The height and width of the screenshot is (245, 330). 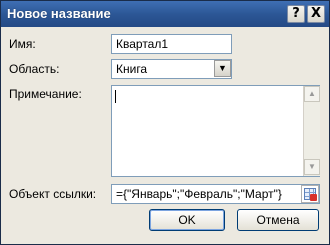 I want to click on chevron-up-icon: ▲, so click(x=312, y=93).